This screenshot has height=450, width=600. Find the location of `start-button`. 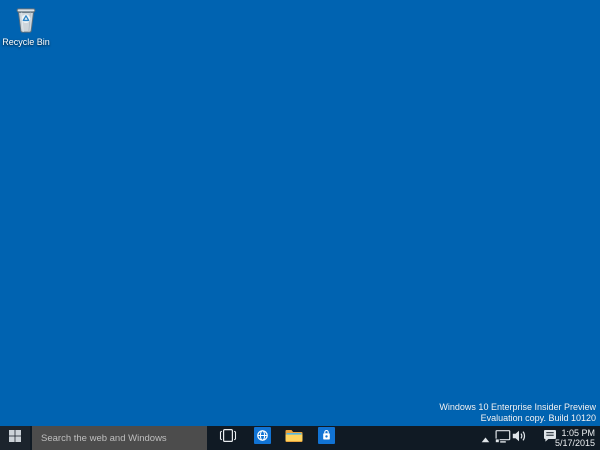

start-button is located at coordinates (15, 438).